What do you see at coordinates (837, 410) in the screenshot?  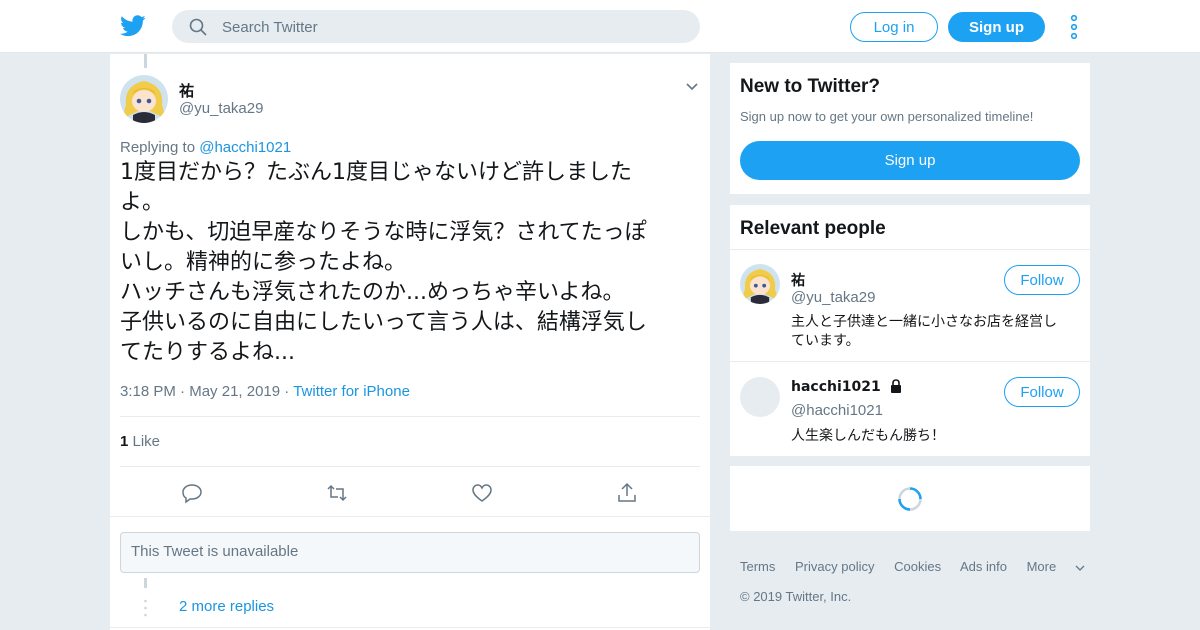 I see `person-handle: @hacchi1021` at bounding box center [837, 410].